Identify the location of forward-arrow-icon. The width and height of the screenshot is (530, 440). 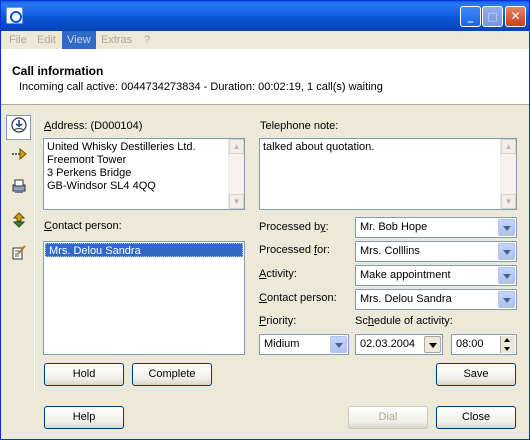
(18, 157).